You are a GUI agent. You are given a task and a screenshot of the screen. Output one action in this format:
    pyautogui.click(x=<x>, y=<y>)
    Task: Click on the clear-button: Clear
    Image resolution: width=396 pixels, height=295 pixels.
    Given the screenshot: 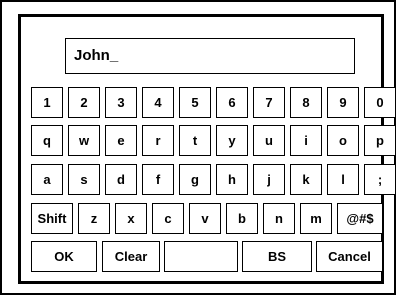 What is the action you would take?
    pyautogui.click(x=131, y=256)
    